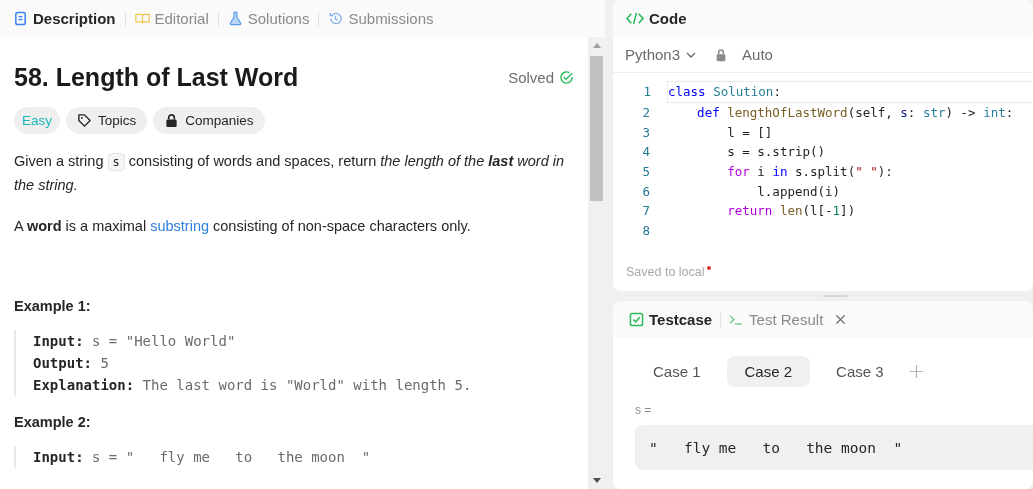 The image size is (1033, 489). What do you see at coordinates (20, 18) in the screenshot?
I see `document-icon` at bounding box center [20, 18].